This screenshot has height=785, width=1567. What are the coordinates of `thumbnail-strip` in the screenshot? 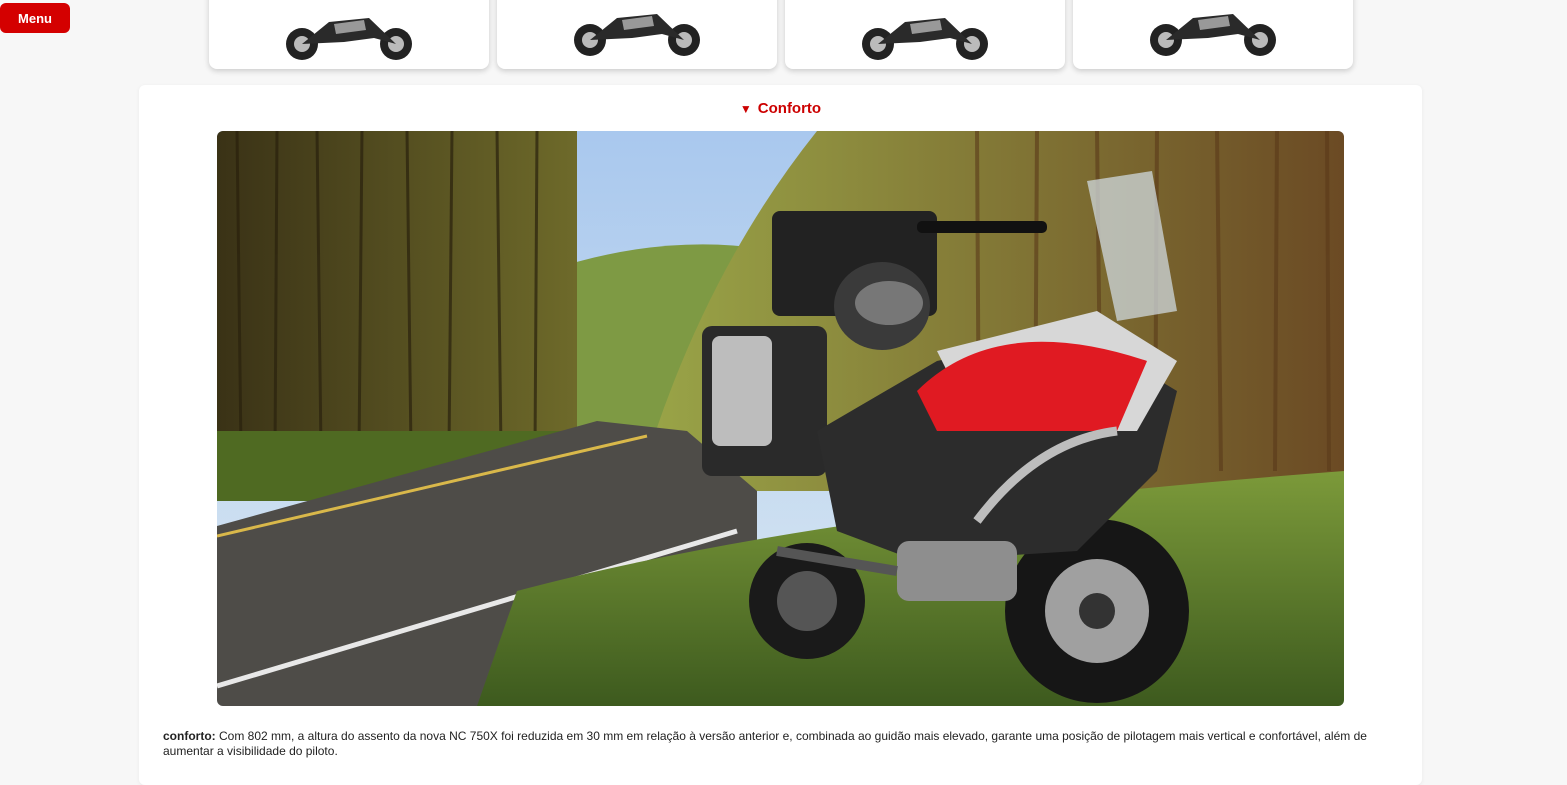 It's located at (781, 34).